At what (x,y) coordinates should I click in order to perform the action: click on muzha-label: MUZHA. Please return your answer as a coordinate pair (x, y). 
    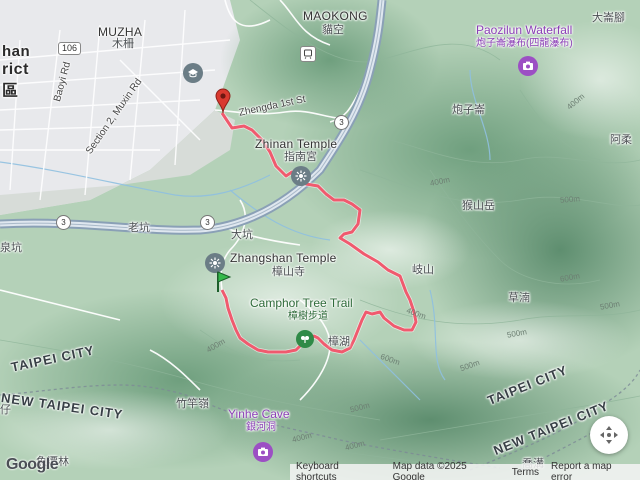
    Looking at the image, I should click on (120, 32).